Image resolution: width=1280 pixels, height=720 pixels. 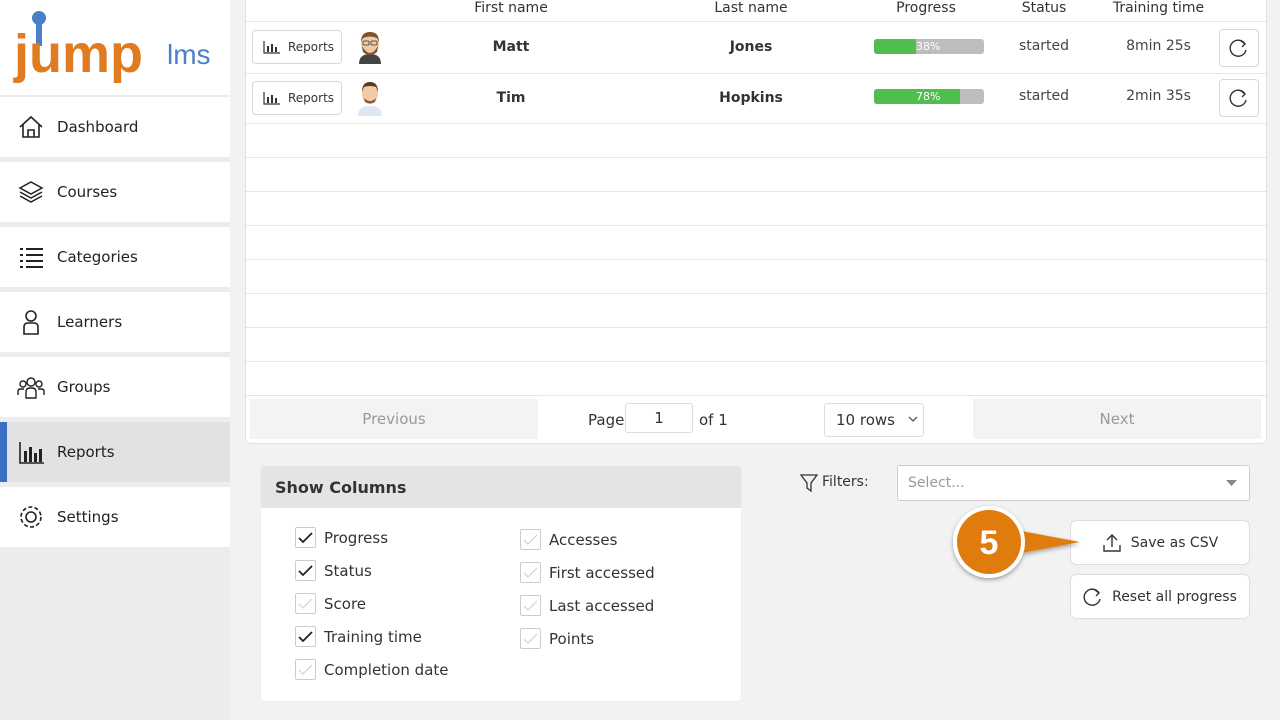 I want to click on user-icon, so click(x=31, y=322).